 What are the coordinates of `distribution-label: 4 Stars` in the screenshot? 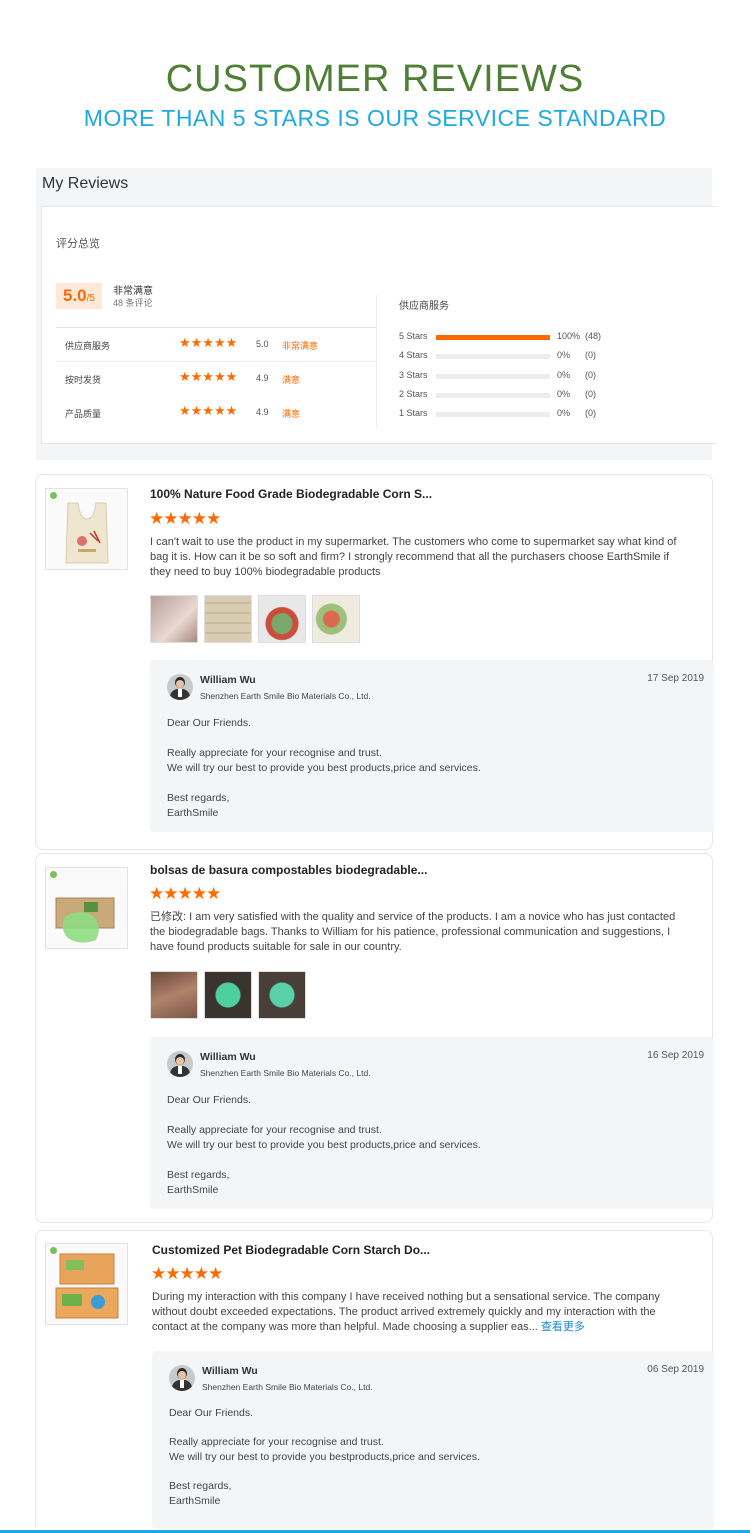 It's located at (413, 355).